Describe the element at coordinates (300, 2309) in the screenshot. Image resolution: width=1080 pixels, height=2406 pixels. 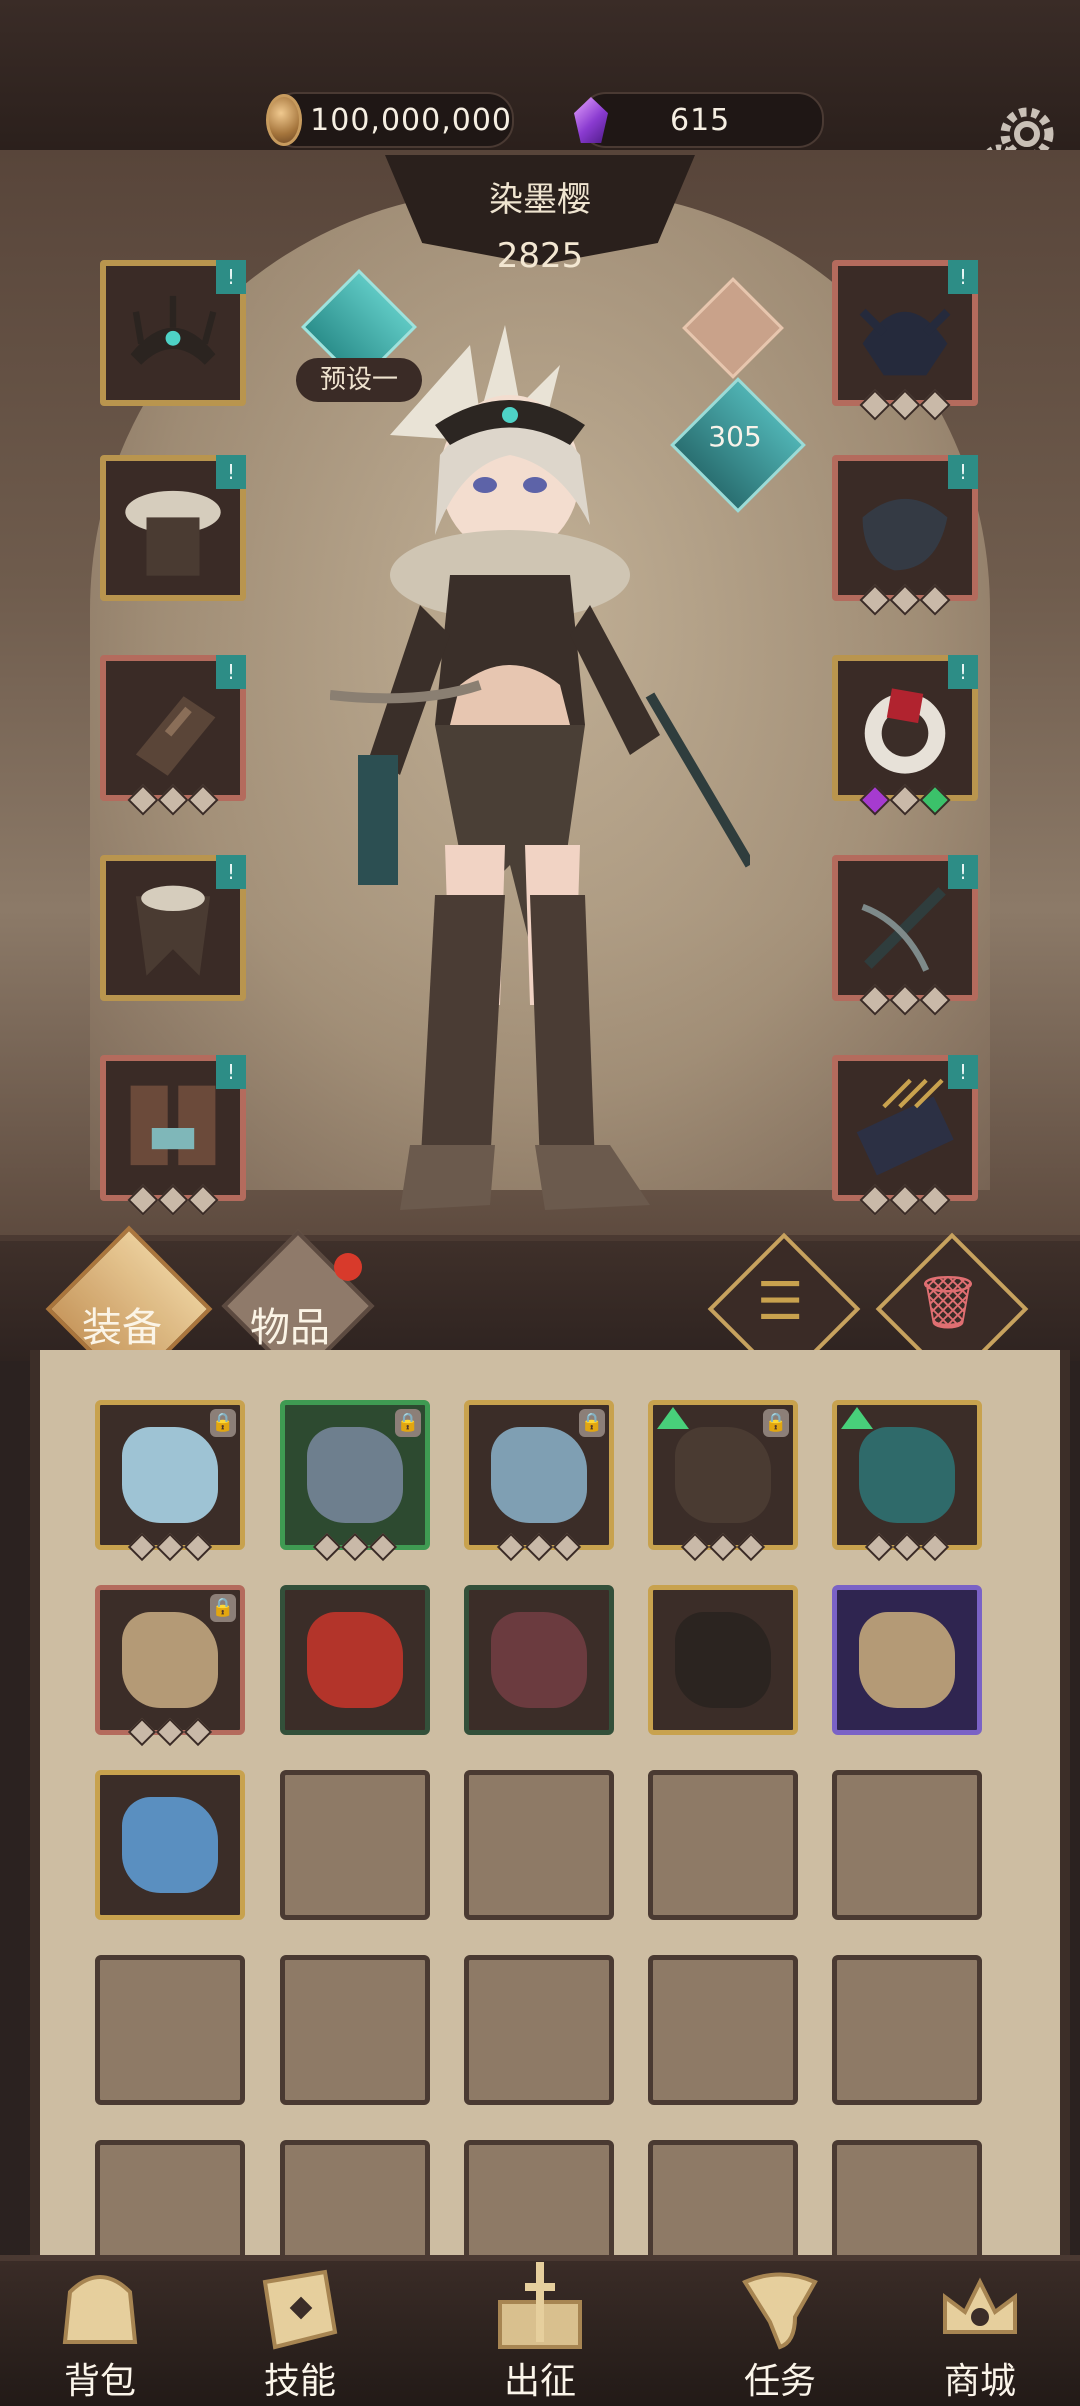
I see `skill-book-icon` at that location.